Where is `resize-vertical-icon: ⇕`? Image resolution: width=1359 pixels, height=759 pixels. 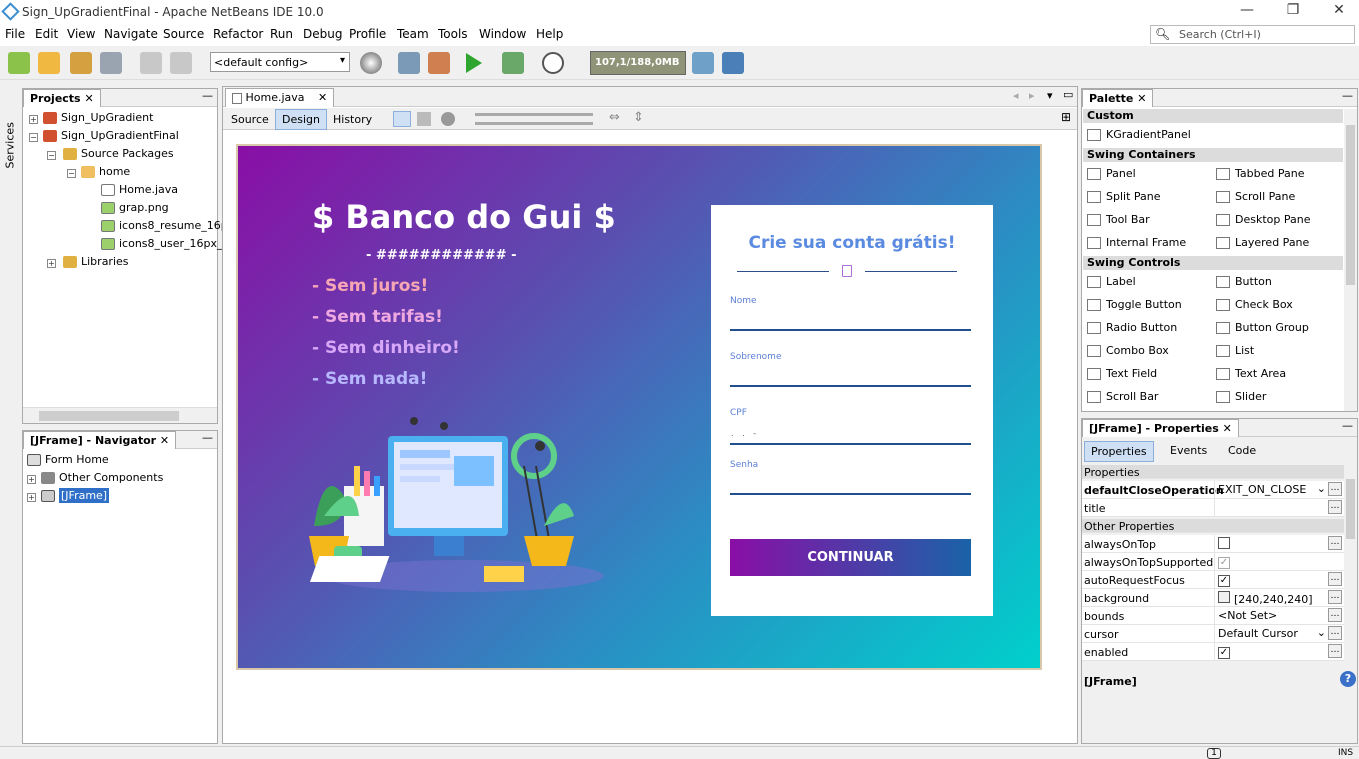 resize-vertical-icon: ⇕ is located at coordinates (638, 117).